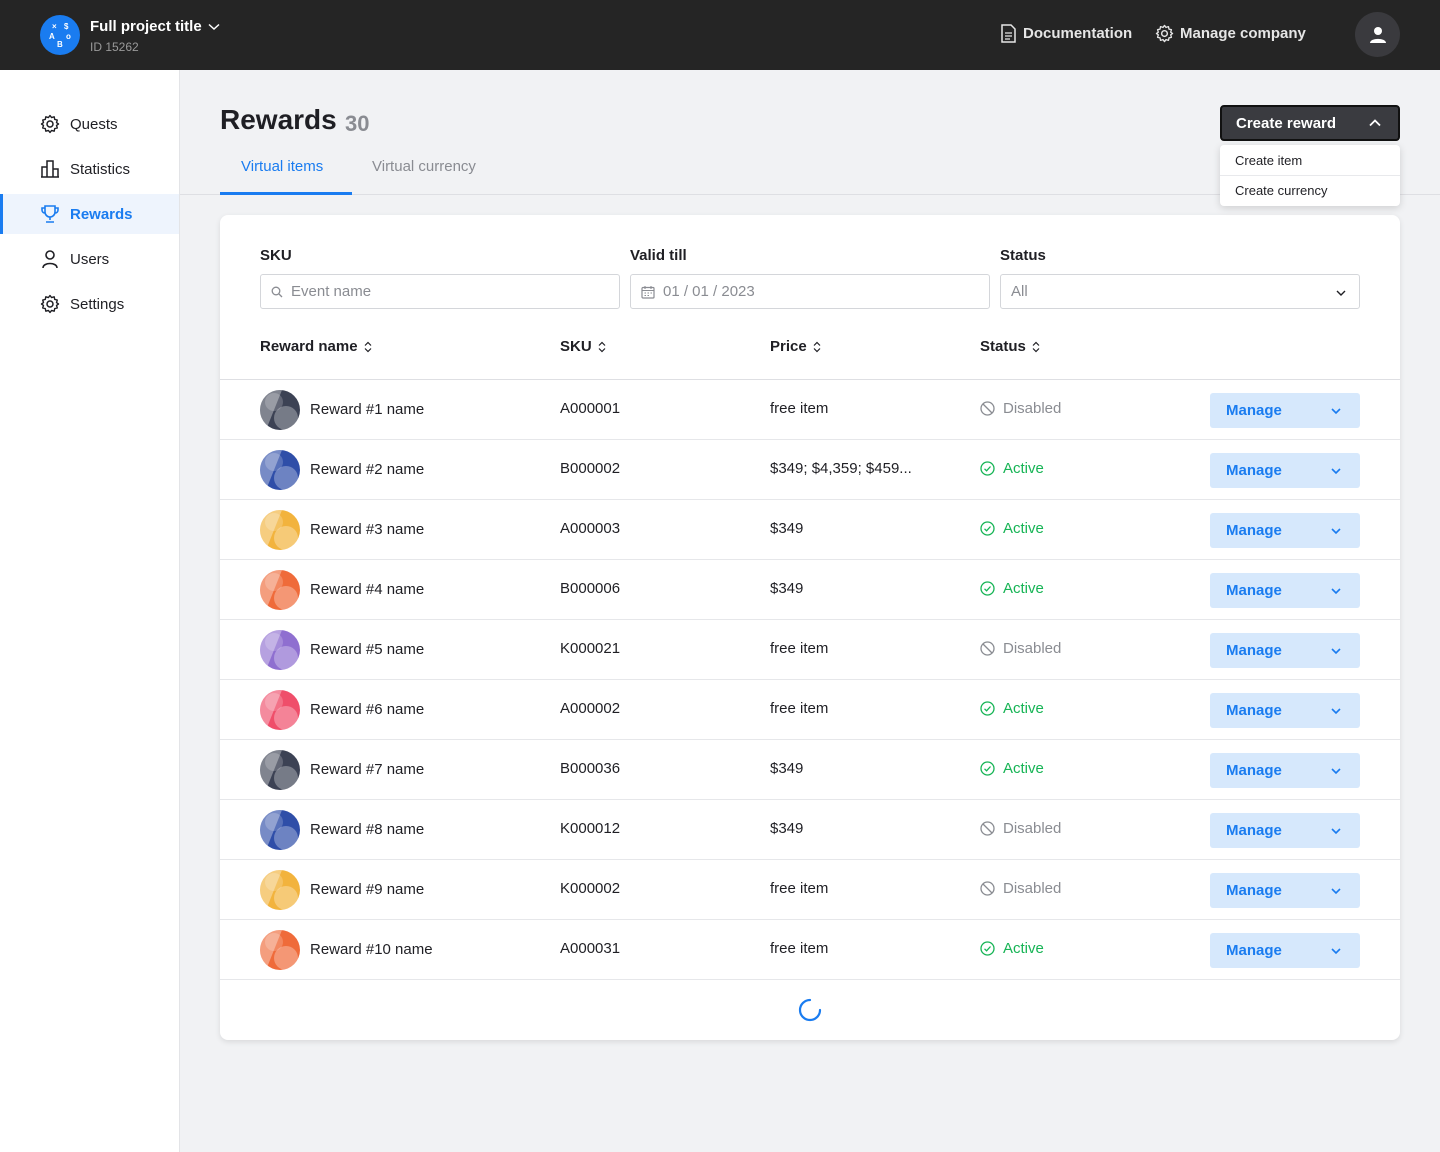 This screenshot has height=1152, width=1440. Describe the element at coordinates (1019, 291) in the screenshot. I see `status-filter-value: All` at that location.